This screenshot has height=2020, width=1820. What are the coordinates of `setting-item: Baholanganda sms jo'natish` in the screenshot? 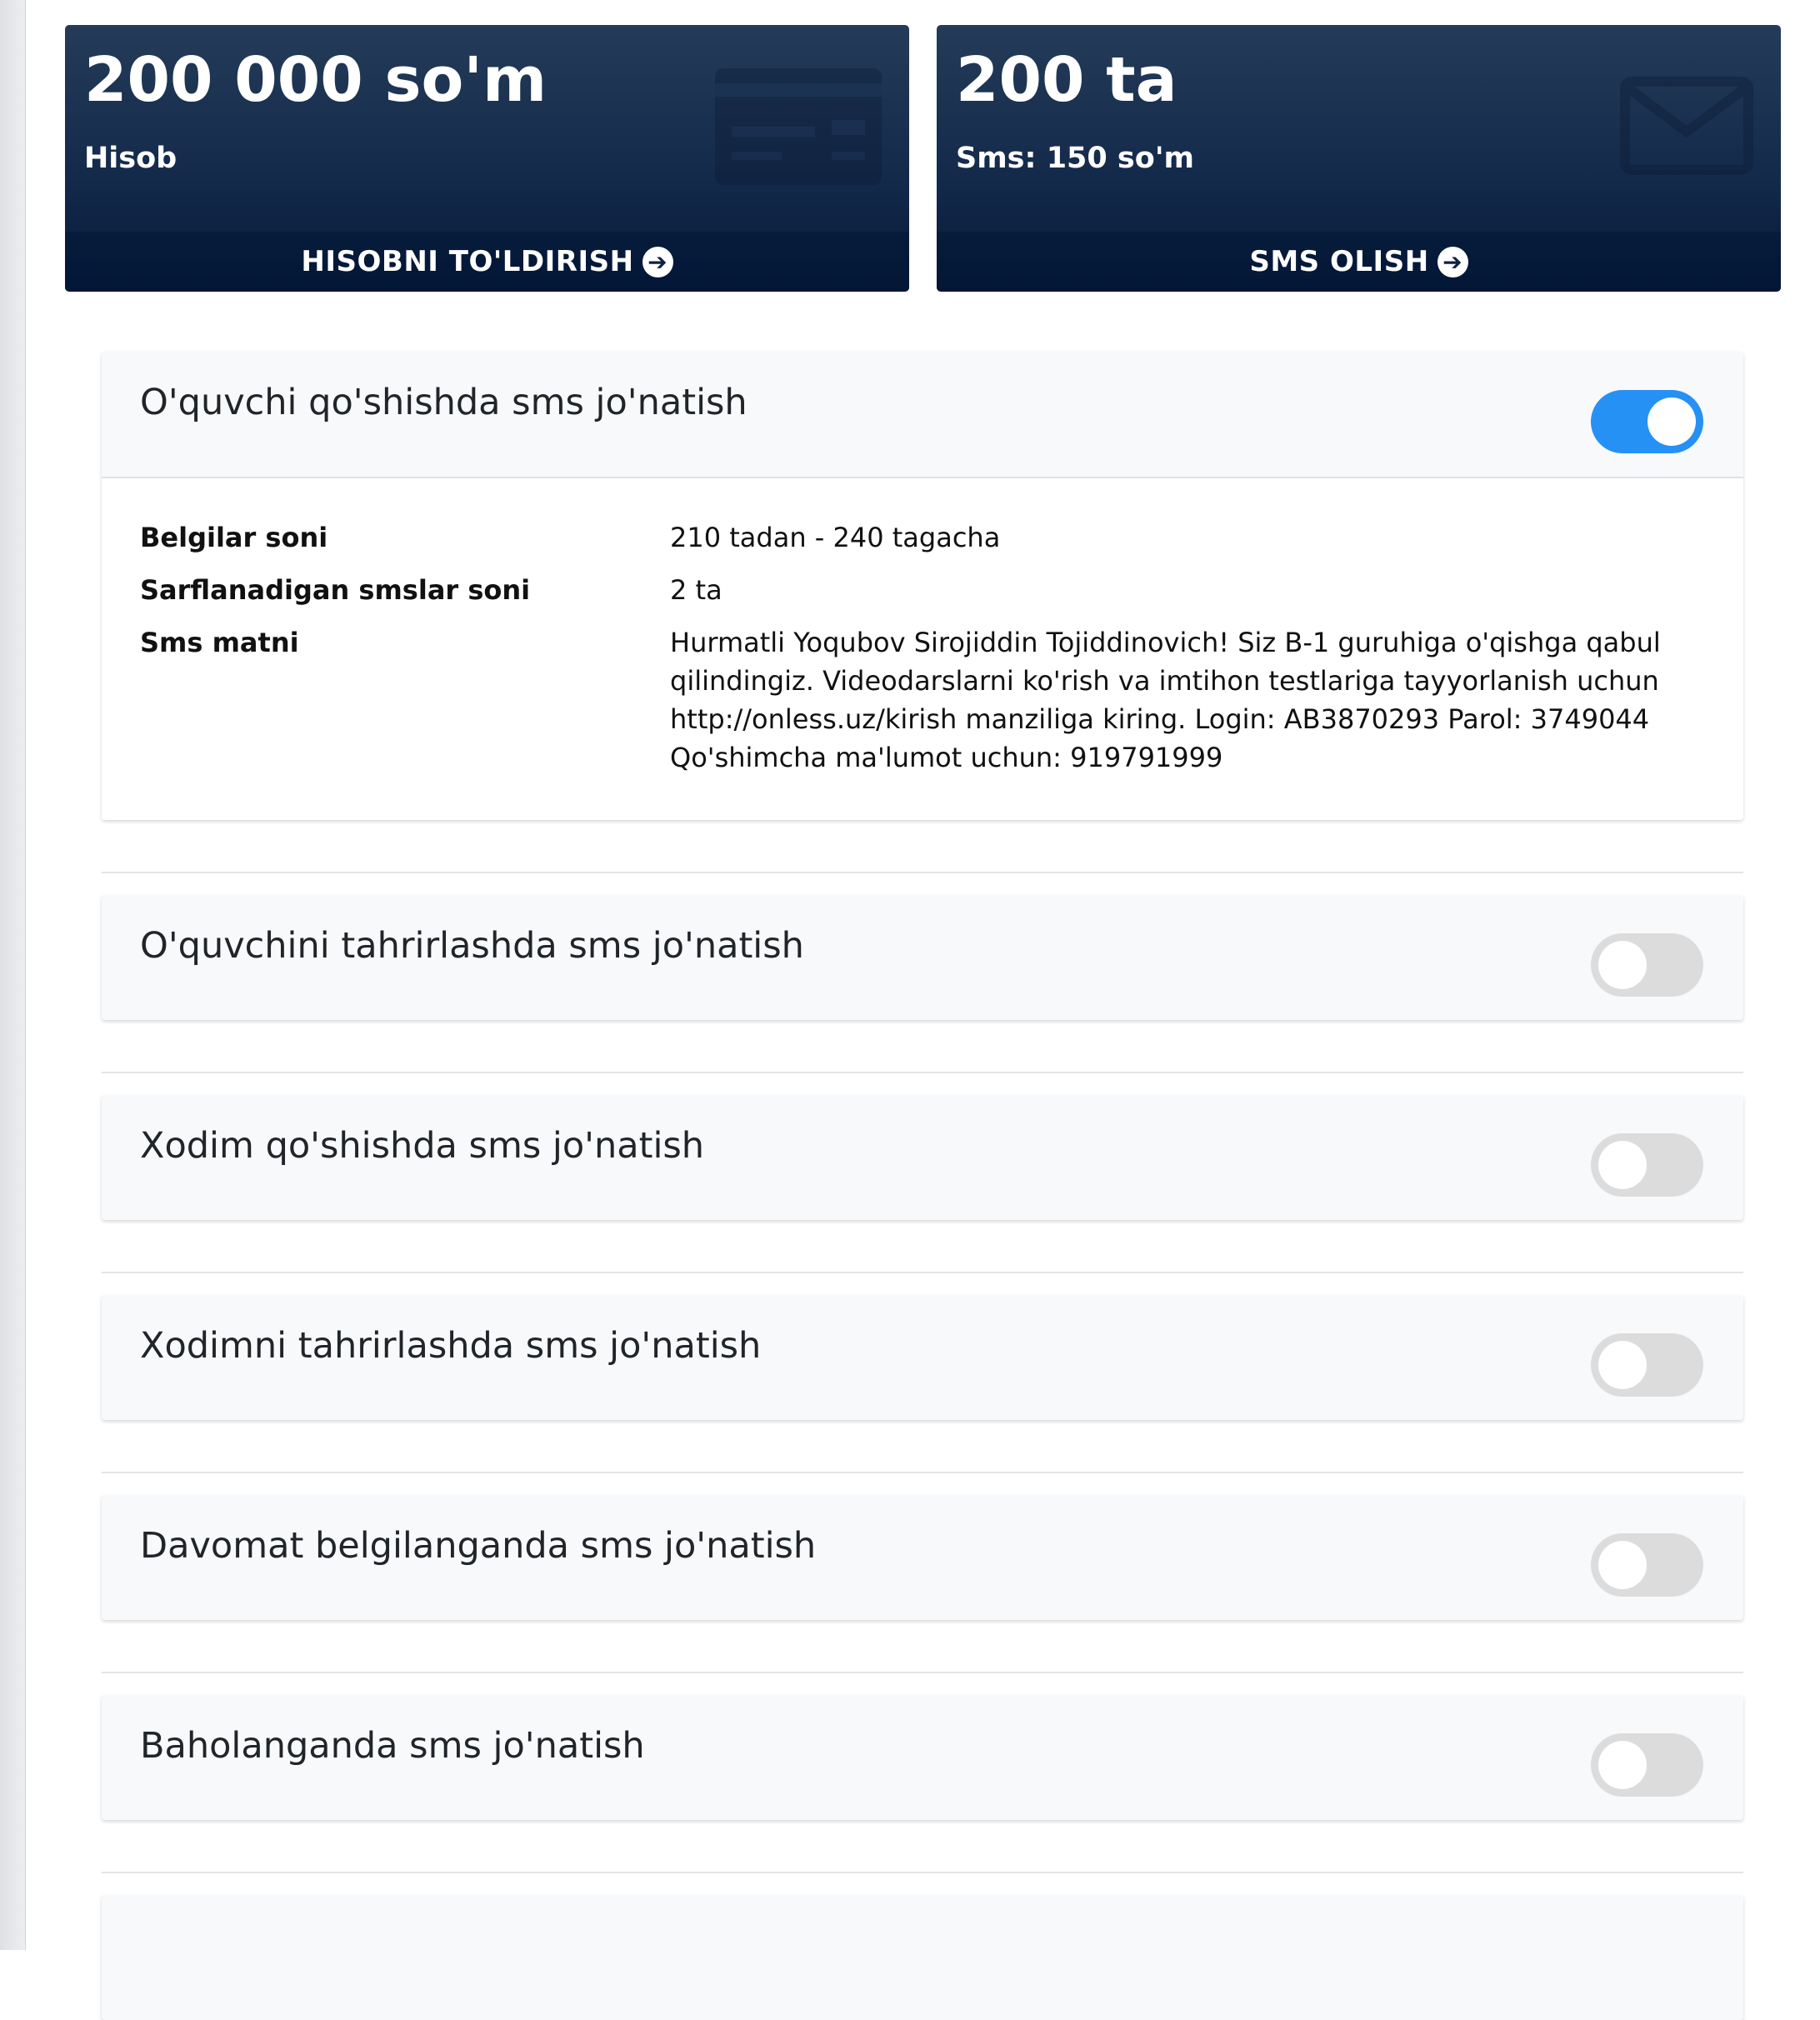 It's located at (922, 1784).